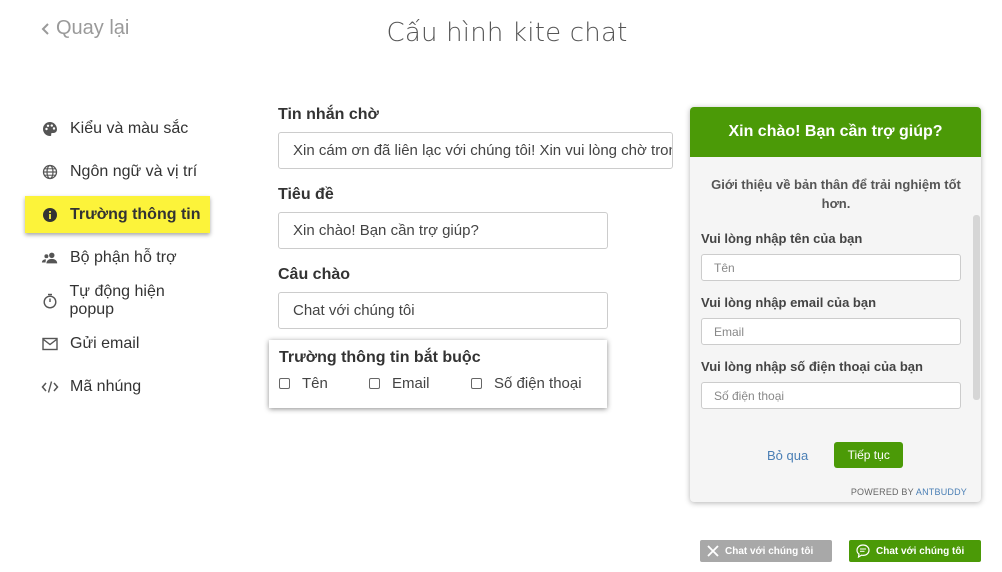  Describe the element at coordinates (538, 383) in the screenshot. I see `required-option-label: Số điện thoại` at that location.